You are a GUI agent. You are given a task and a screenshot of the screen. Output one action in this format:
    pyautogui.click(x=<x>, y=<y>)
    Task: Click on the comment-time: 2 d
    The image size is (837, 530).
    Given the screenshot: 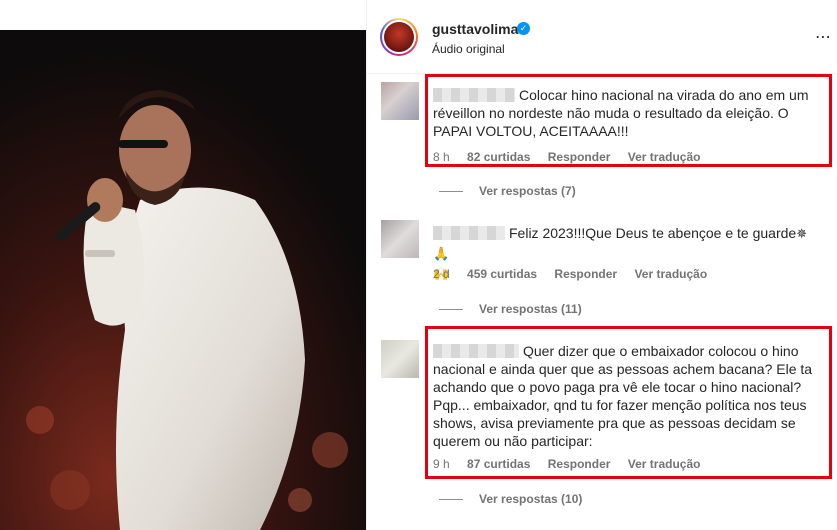 What is the action you would take?
    pyautogui.click(x=441, y=274)
    